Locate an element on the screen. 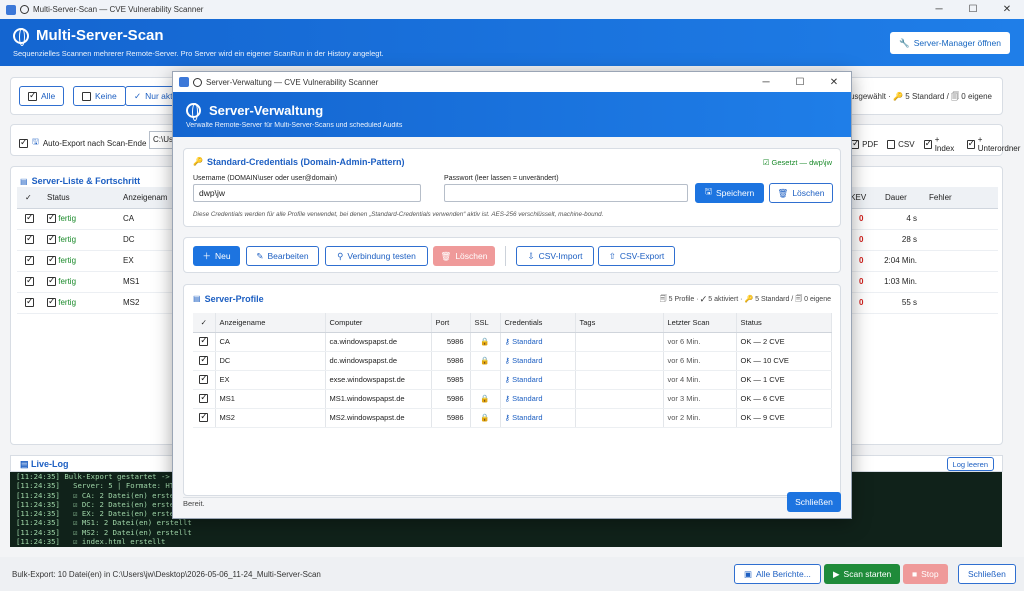 Image resolution: width=1024 pixels, height=591 pixels. csv-import-button: ⇩ CSV-Import is located at coordinates (555, 256).